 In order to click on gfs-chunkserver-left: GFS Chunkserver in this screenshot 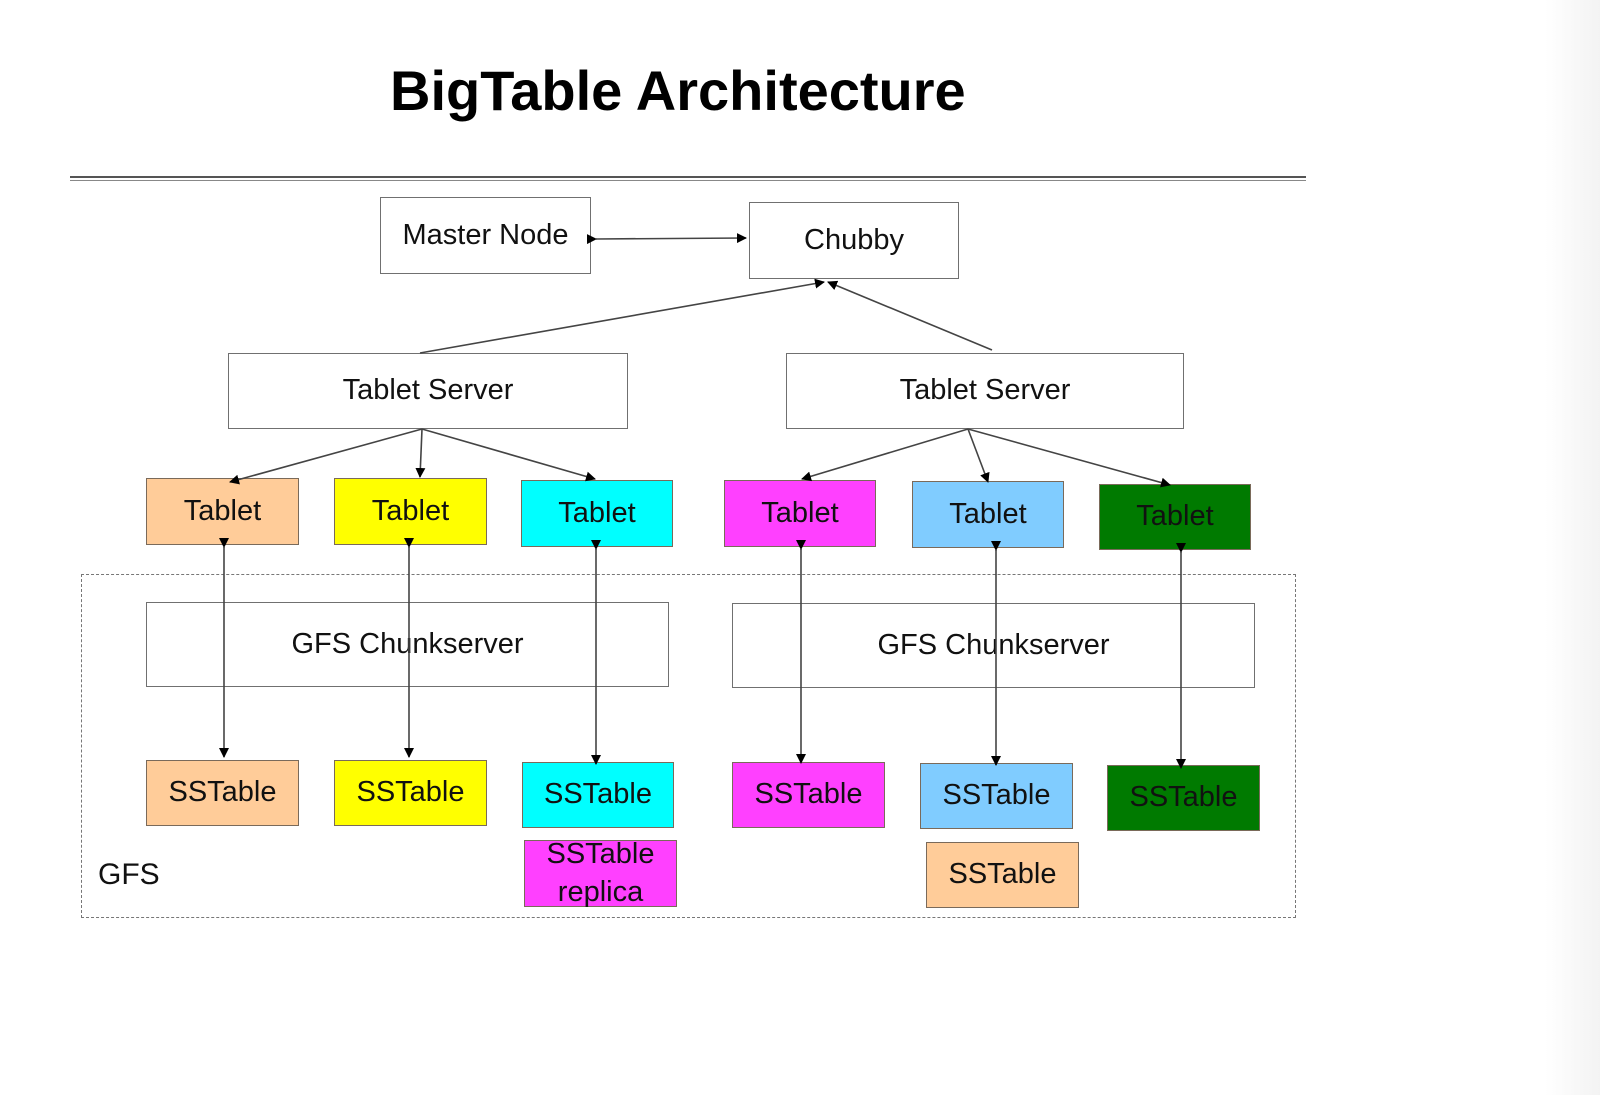, I will do `click(407, 644)`.